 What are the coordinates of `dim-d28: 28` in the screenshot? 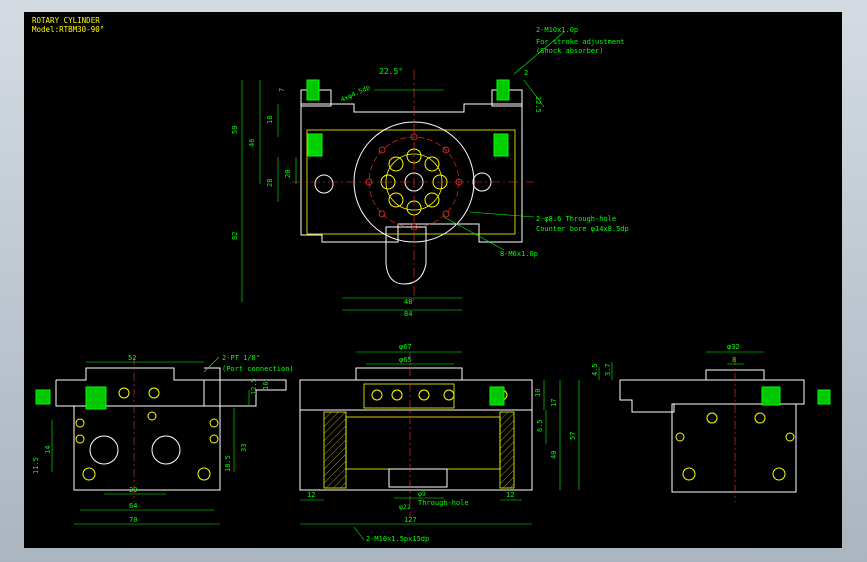 It's located at (270, 183).